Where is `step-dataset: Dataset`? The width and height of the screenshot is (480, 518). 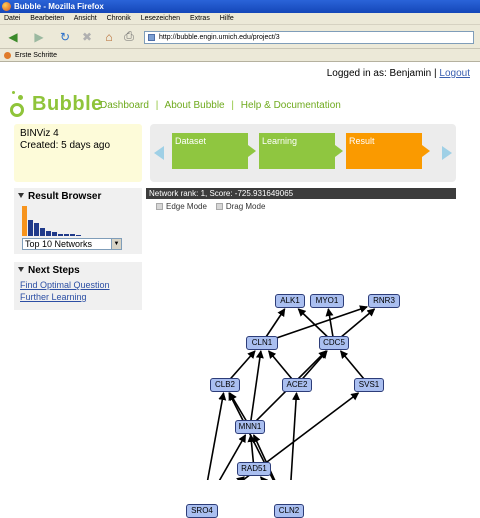 step-dataset: Dataset is located at coordinates (214, 151).